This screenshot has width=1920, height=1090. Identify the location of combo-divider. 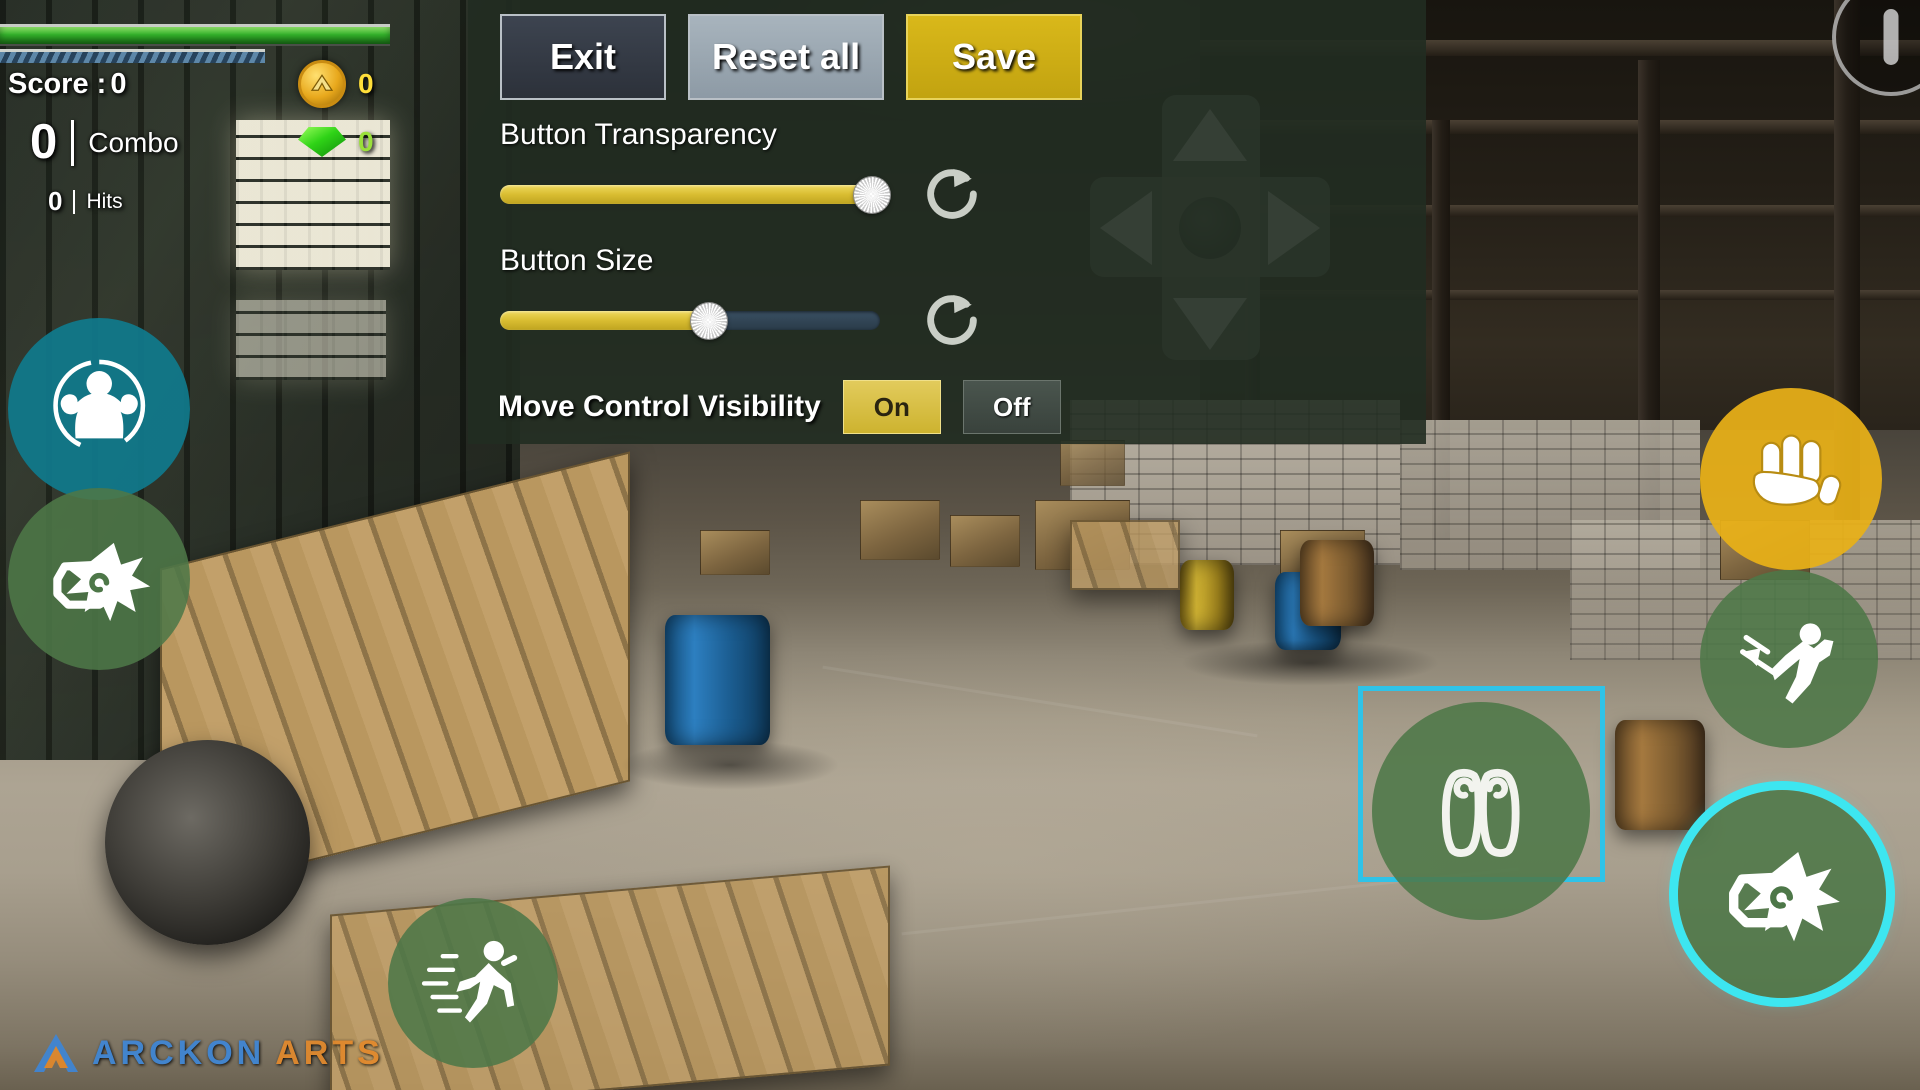
(73, 142).